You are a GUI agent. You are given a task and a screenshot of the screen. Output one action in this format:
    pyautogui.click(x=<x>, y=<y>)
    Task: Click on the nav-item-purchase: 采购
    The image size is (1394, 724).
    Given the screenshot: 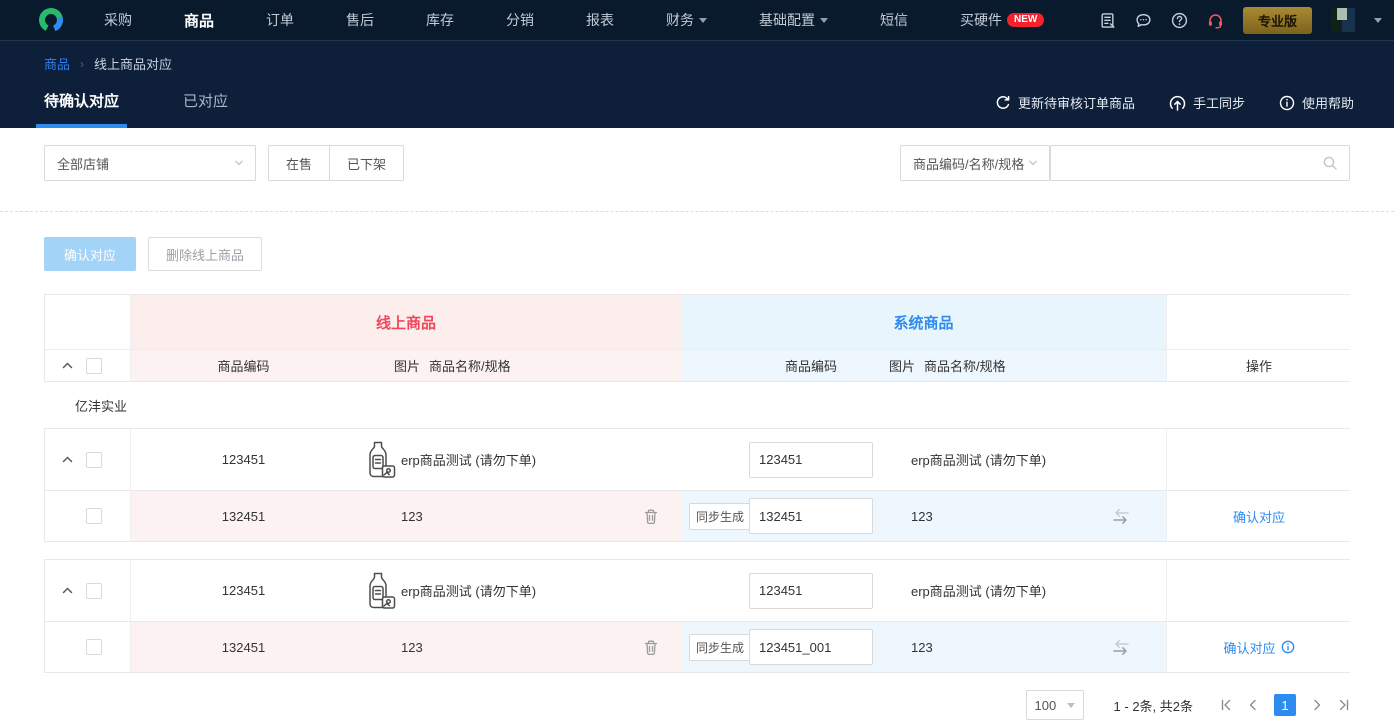 What is the action you would take?
    pyautogui.click(x=118, y=20)
    